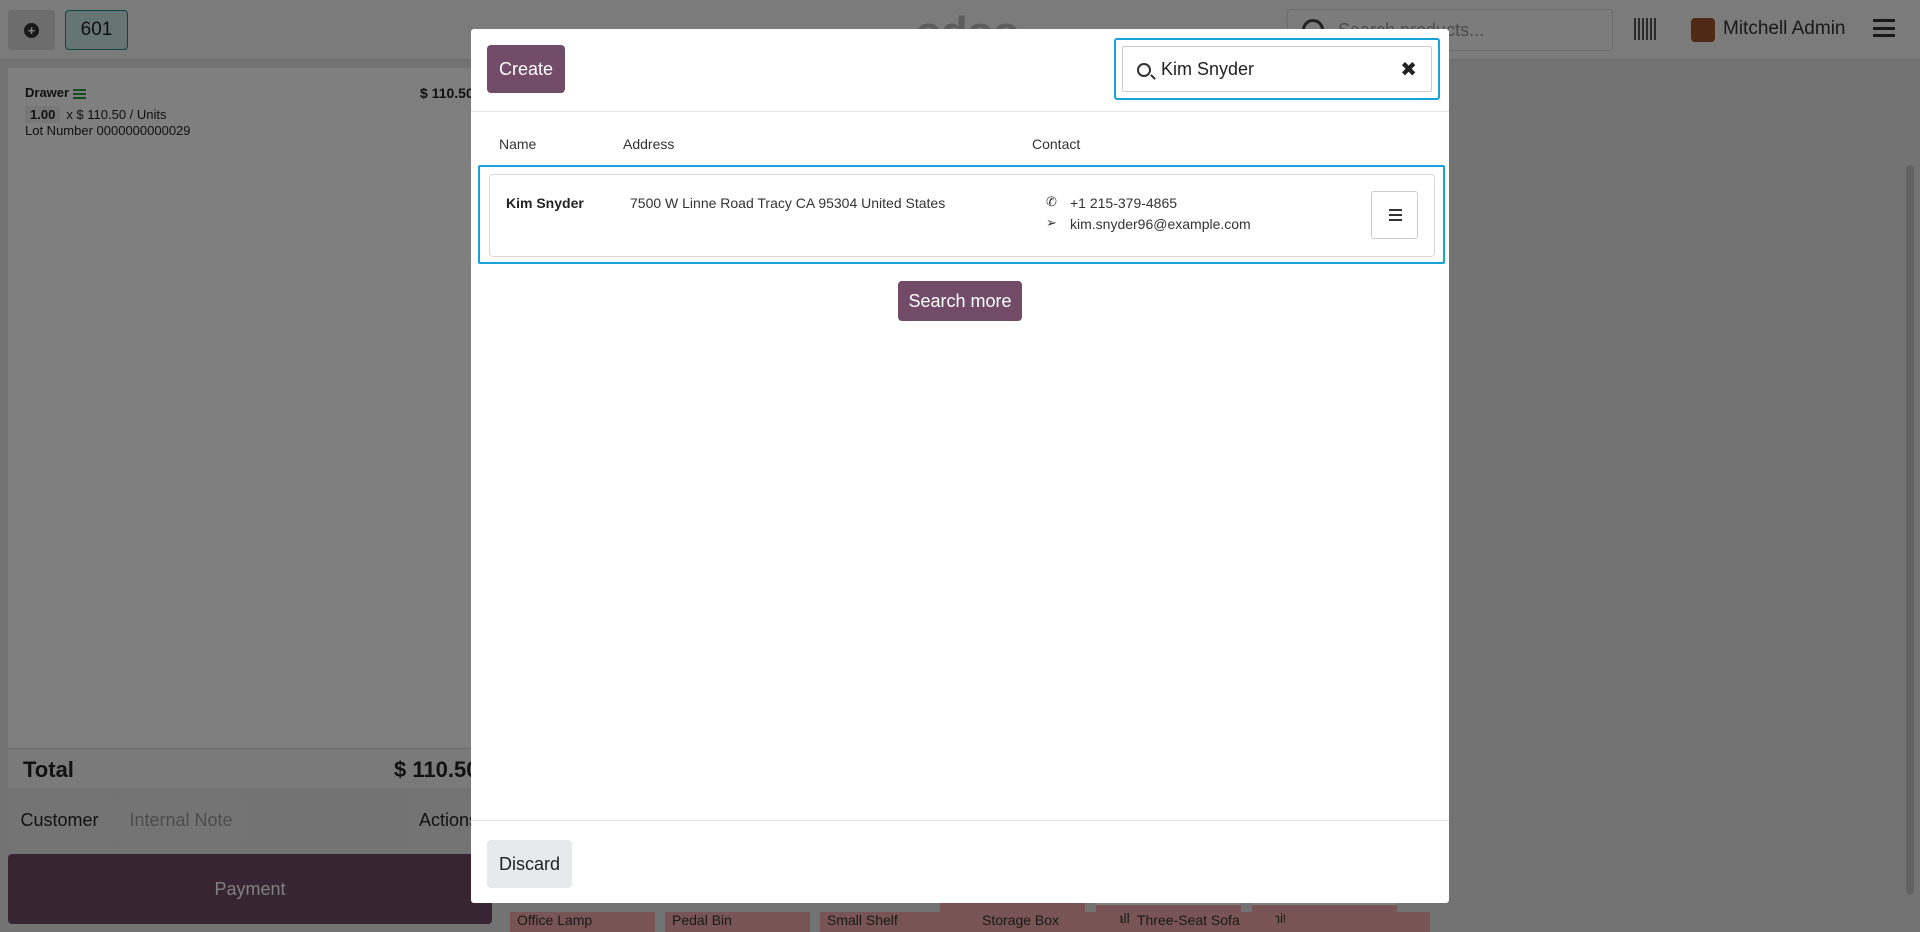 This screenshot has width=1920, height=932. What do you see at coordinates (1051, 201) in the screenshot?
I see `phone-icon: ✆` at bounding box center [1051, 201].